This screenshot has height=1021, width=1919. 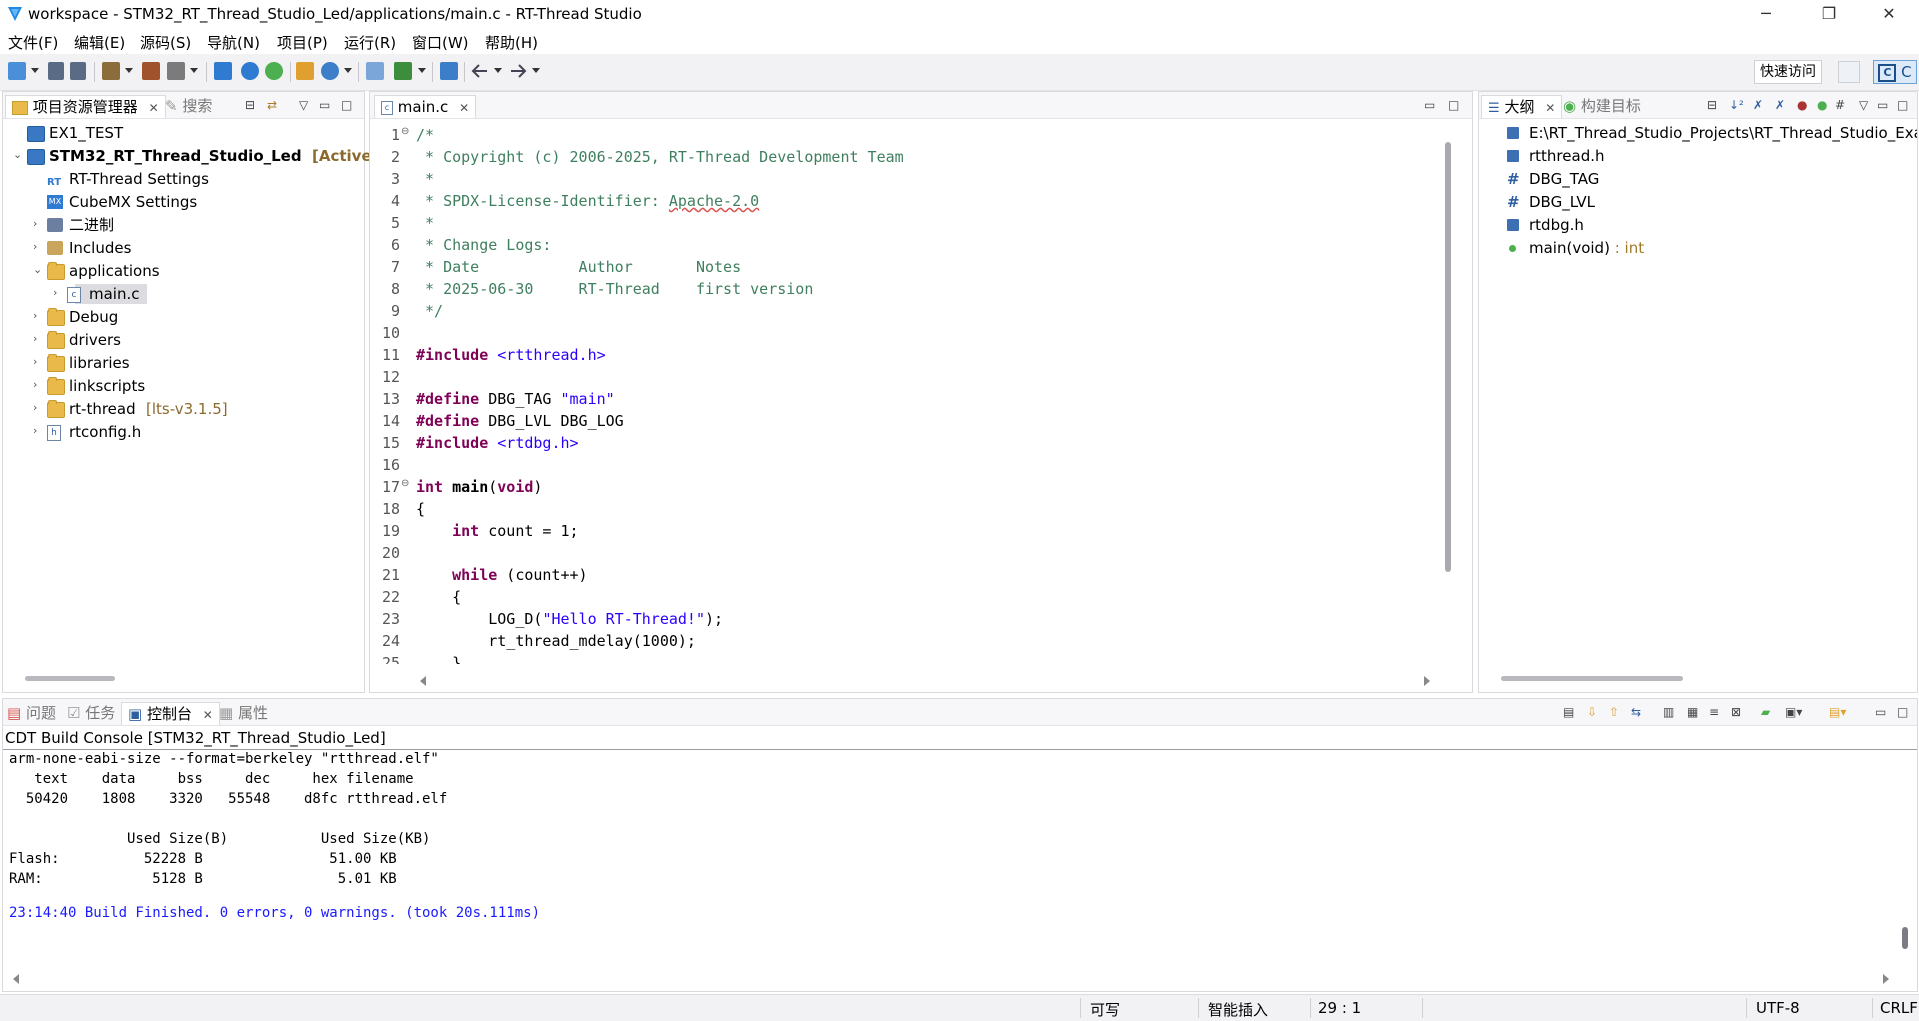 What do you see at coordinates (233, 42) in the screenshot?
I see `menu-navigate: 导航(N)` at bounding box center [233, 42].